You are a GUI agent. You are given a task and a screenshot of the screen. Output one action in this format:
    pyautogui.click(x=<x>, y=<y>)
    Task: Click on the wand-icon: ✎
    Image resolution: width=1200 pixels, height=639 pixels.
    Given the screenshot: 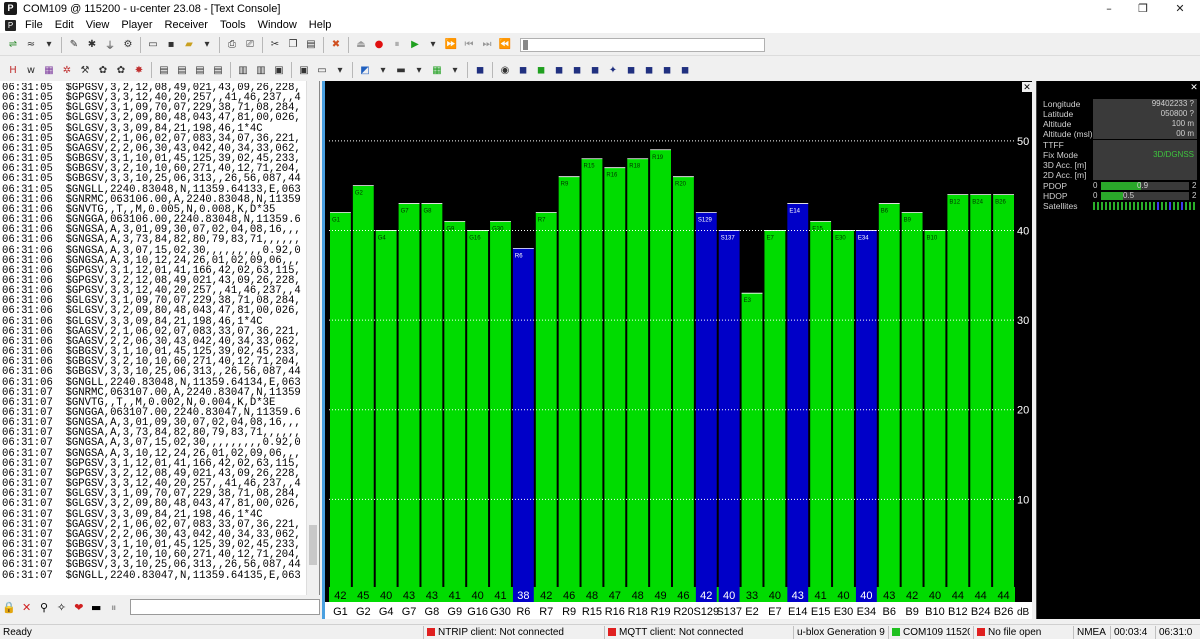 What is the action you would take?
    pyautogui.click(x=74, y=45)
    